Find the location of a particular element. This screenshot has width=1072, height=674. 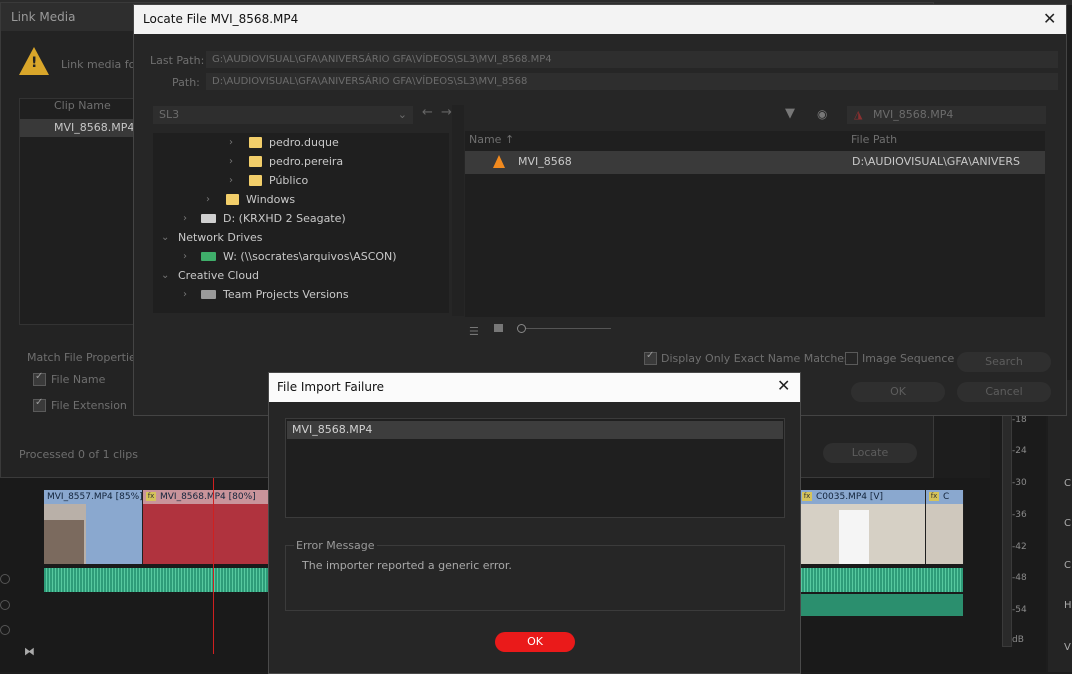

tree-section: ⌄ Network Drives is located at coordinates (301, 237).